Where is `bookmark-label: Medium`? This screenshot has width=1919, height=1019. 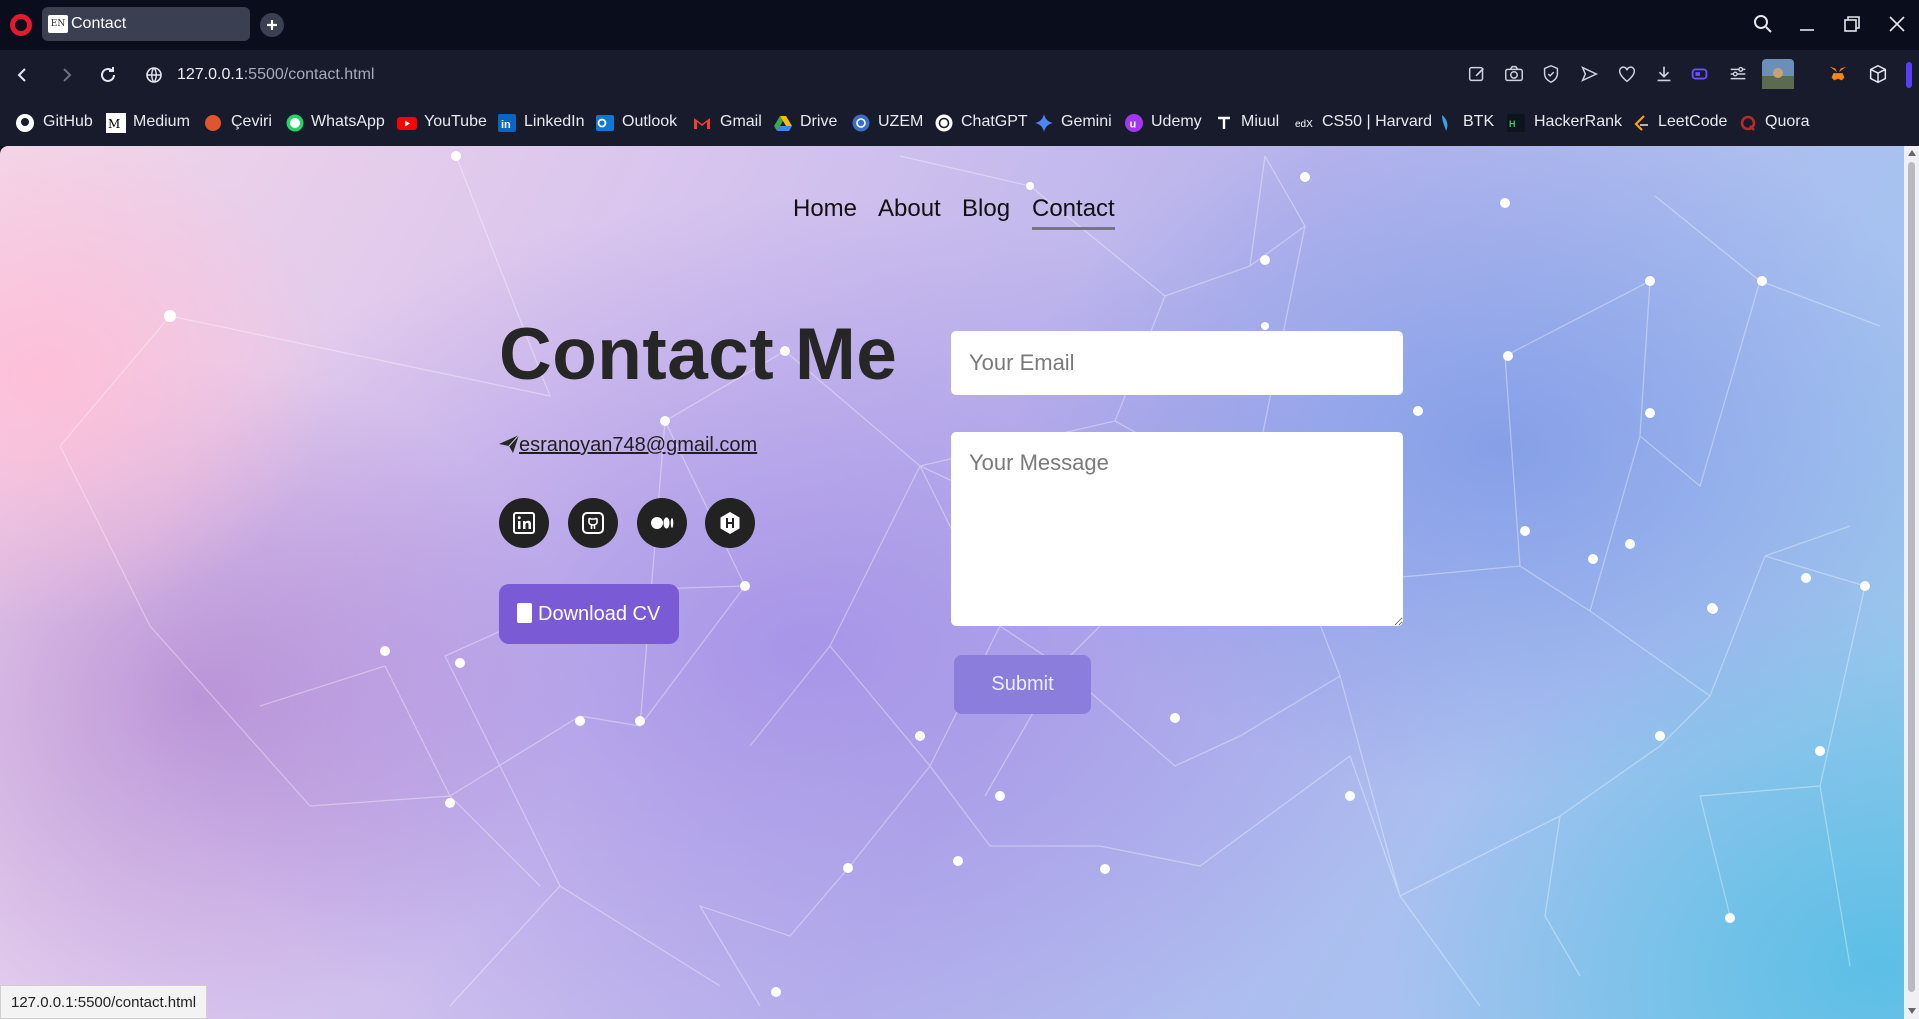
bookmark-label: Medium is located at coordinates (161, 121).